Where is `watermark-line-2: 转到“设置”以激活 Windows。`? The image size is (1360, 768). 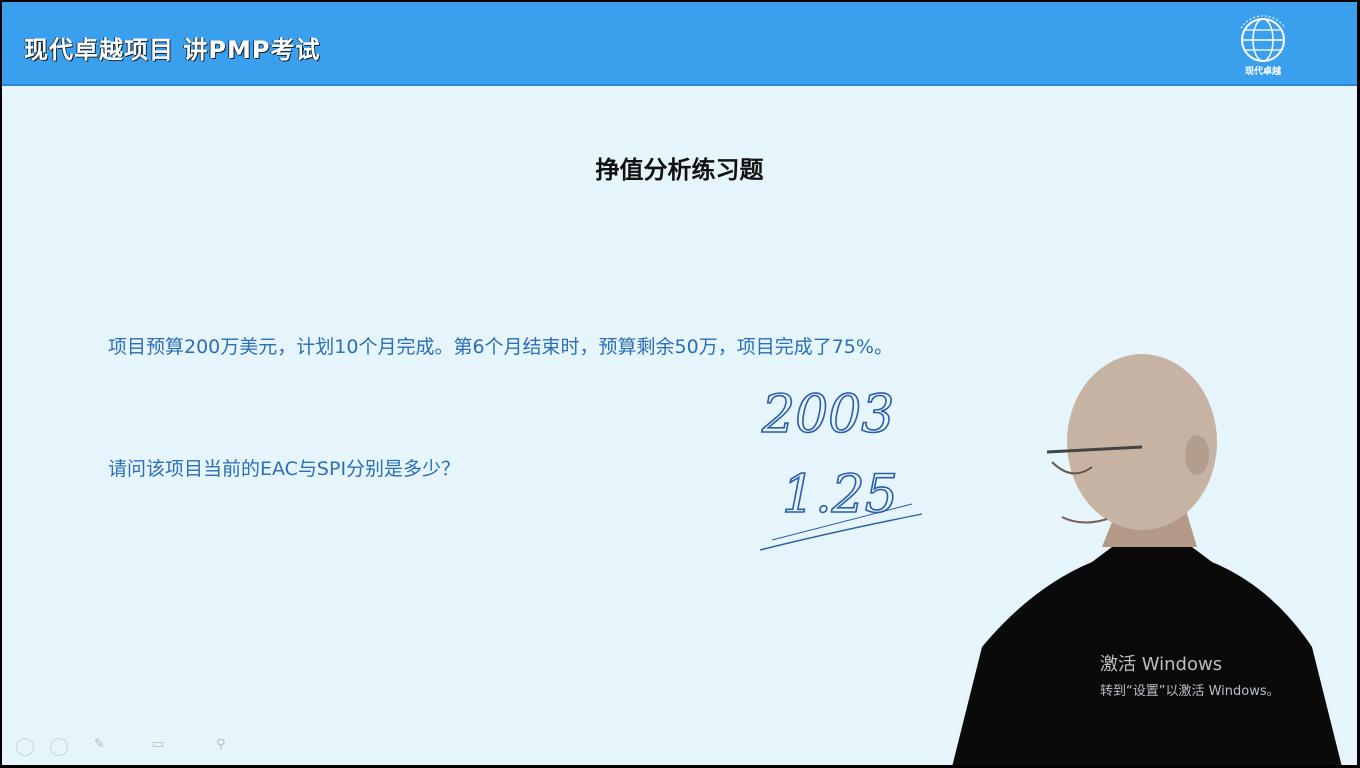 watermark-line-2: 转到“设置”以激活 Windows。 is located at coordinates (1190, 691).